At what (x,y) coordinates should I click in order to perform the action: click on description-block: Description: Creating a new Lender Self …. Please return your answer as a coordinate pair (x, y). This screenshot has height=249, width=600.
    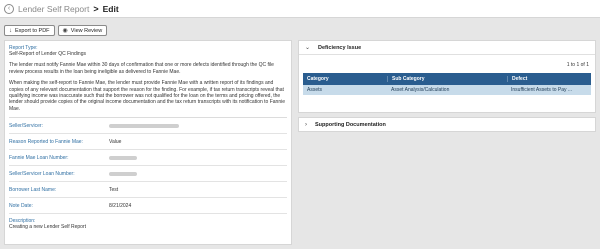
    Looking at the image, I should click on (148, 222).